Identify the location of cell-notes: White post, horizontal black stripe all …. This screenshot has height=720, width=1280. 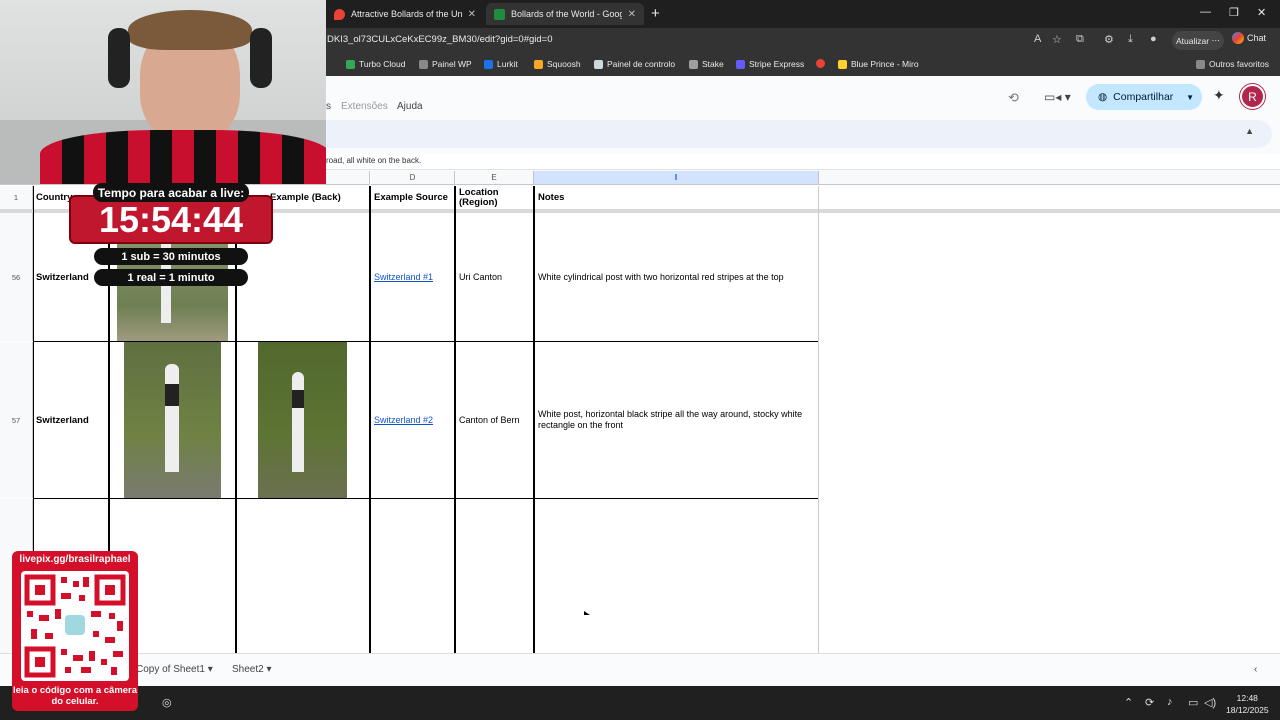
(677, 420).